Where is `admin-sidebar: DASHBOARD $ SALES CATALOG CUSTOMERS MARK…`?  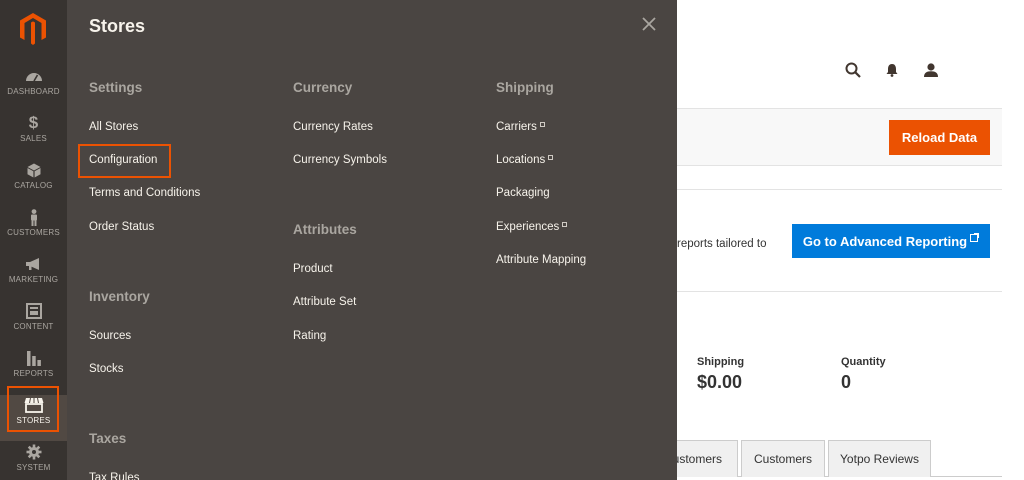 admin-sidebar: DASHBOARD $ SALES CATALOG CUSTOMERS MARK… is located at coordinates (33, 240).